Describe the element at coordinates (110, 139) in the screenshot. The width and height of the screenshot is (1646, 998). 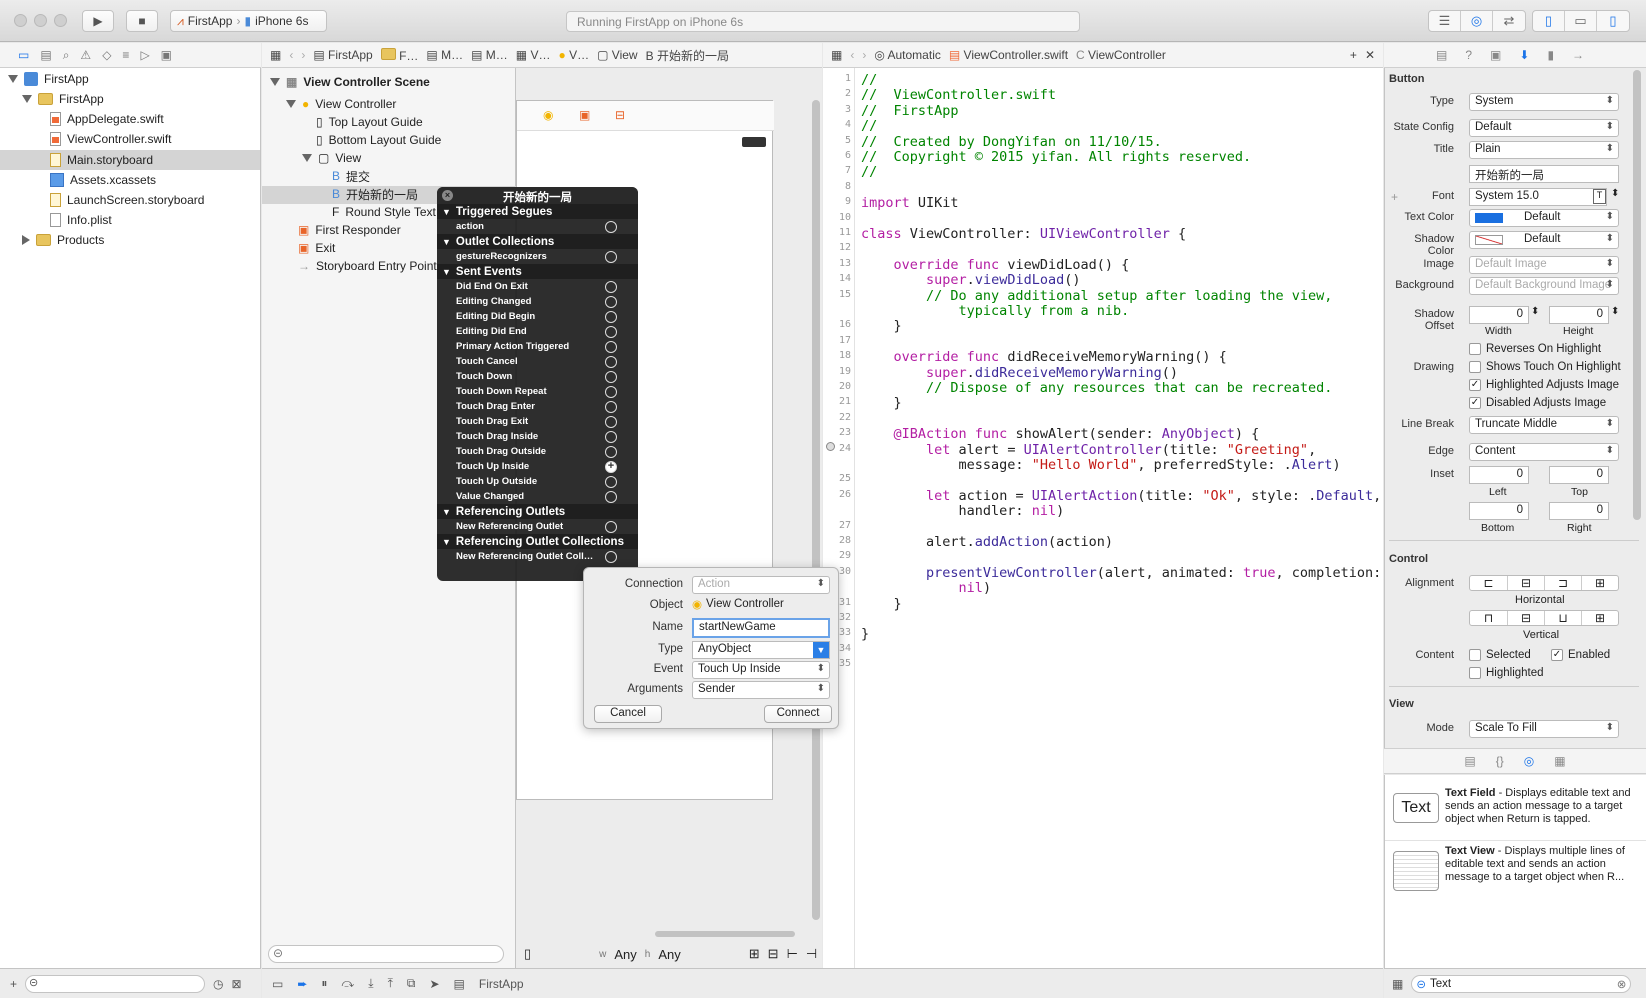
I see `nav-item-viewcontroller: ViewController.swift` at that location.